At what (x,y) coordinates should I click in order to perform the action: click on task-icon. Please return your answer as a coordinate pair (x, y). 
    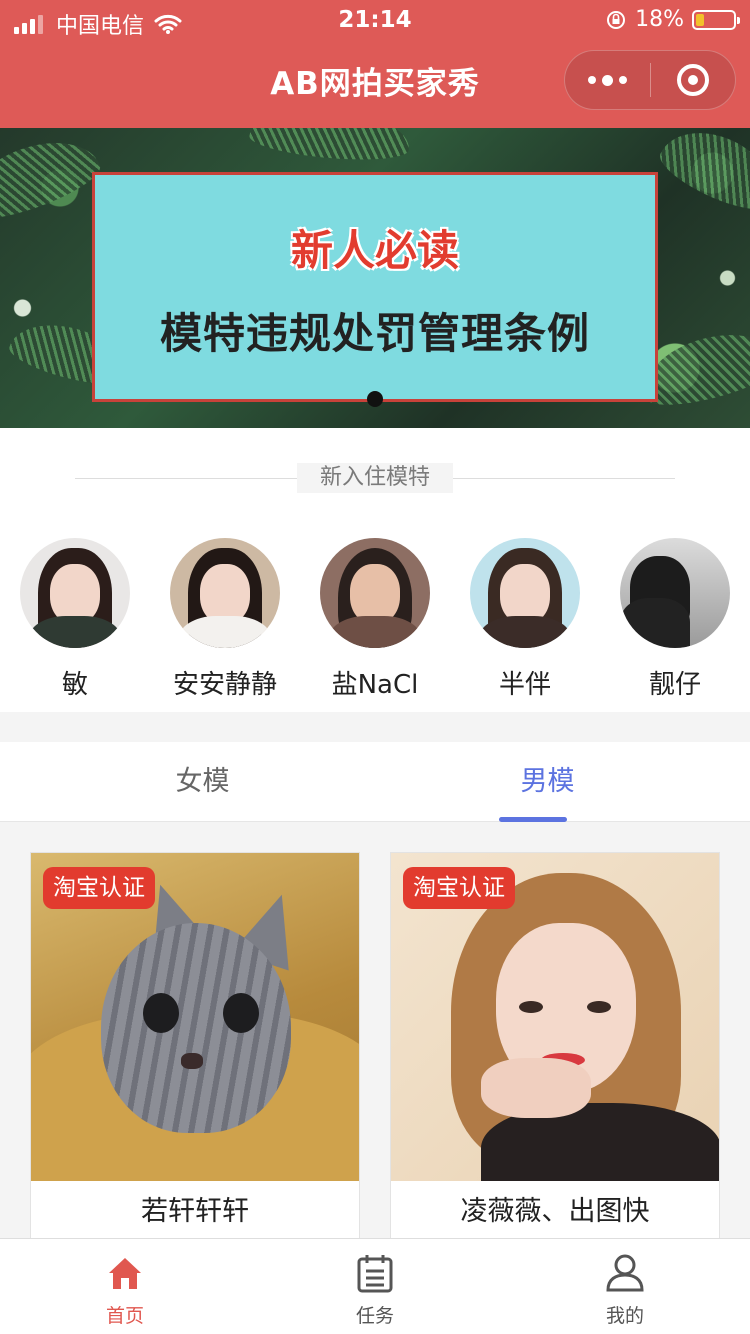
    Looking at the image, I should click on (375, 1274).